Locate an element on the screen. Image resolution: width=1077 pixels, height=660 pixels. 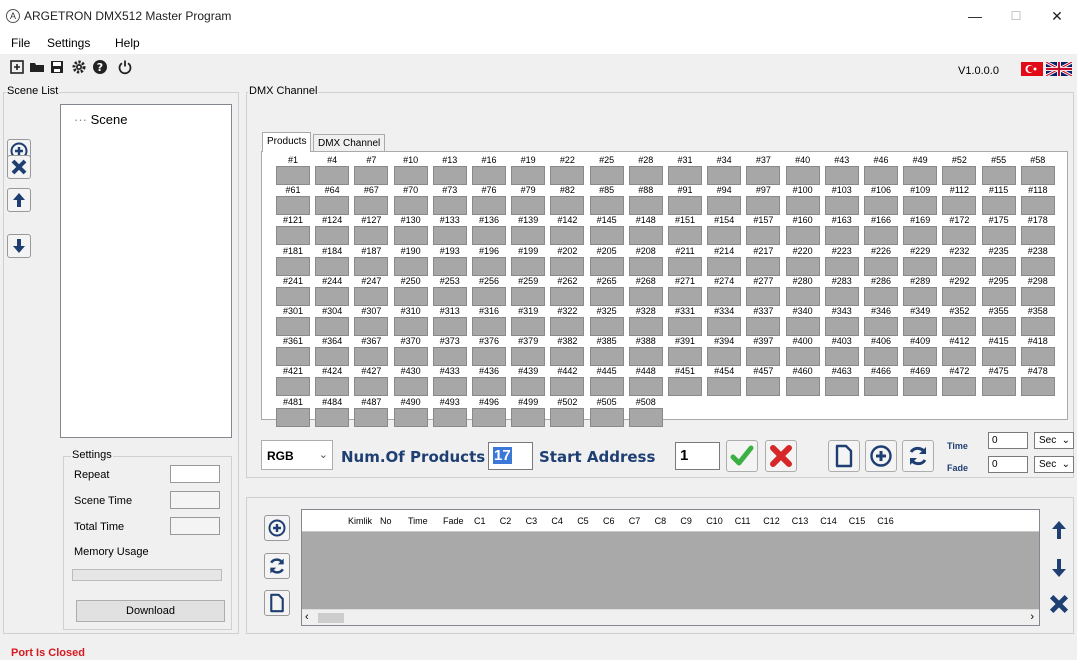
channel-cell: #379 is located at coordinates (528, 351).